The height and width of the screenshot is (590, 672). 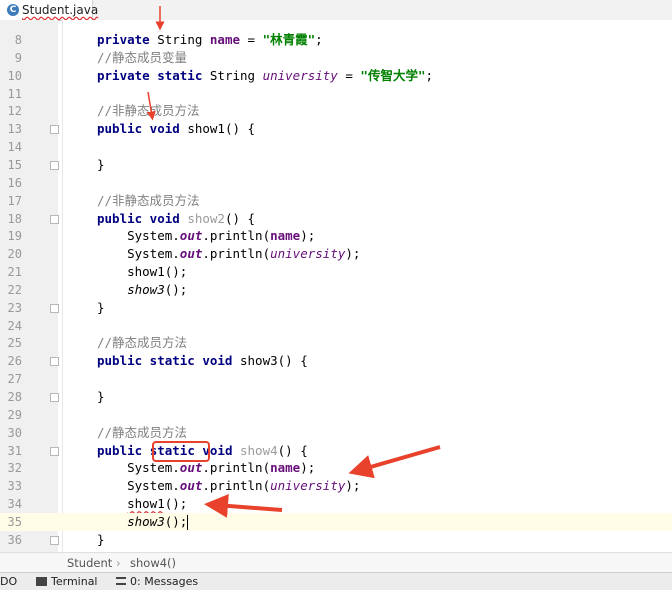 I want to click on line-number: 28, so click(x=14, y=397).